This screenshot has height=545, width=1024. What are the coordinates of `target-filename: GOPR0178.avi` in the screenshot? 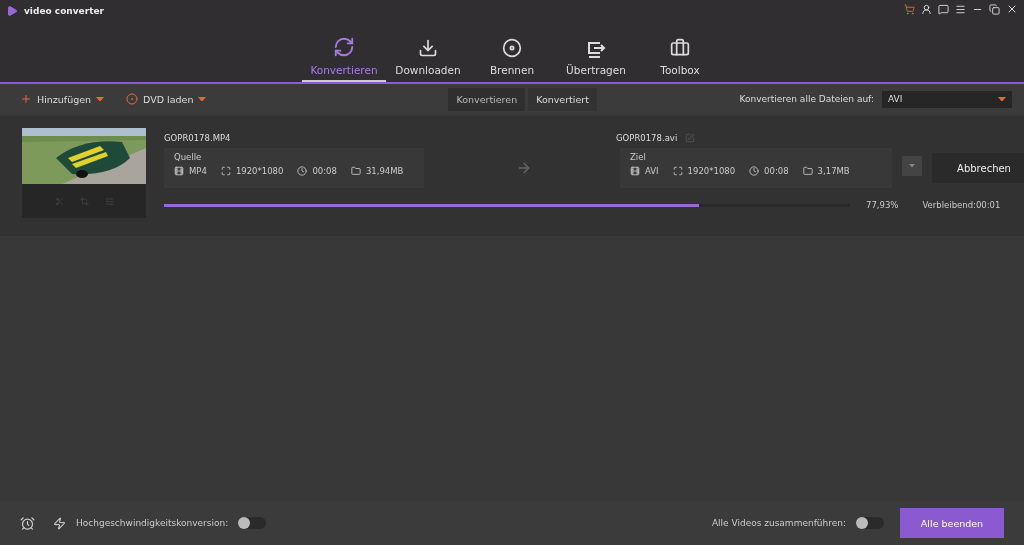 It's located at (647, 138).